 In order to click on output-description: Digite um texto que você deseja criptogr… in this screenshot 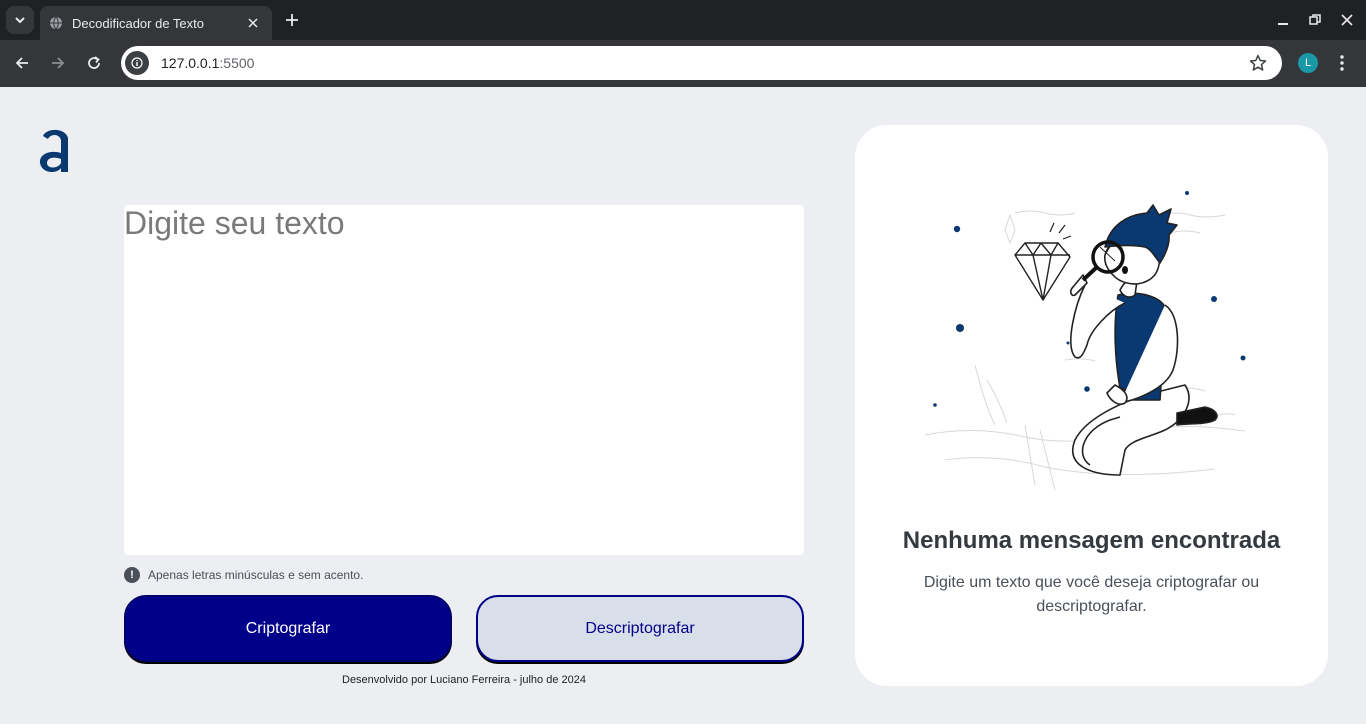, I will do `click(1091, 594)`.